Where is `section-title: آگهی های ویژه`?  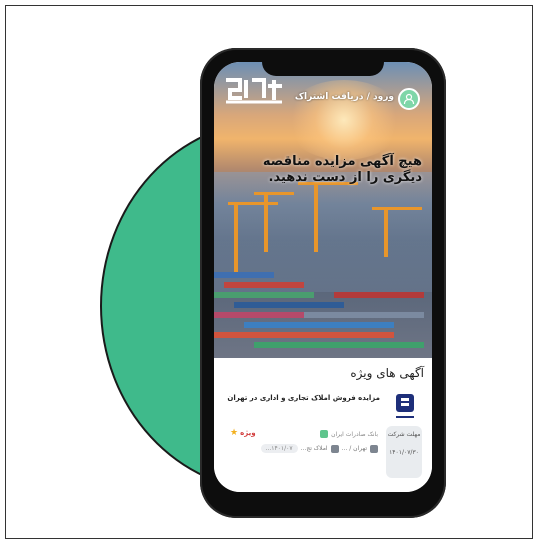 section-title: آگهی های ویژه is located at coordinates (387, 373).